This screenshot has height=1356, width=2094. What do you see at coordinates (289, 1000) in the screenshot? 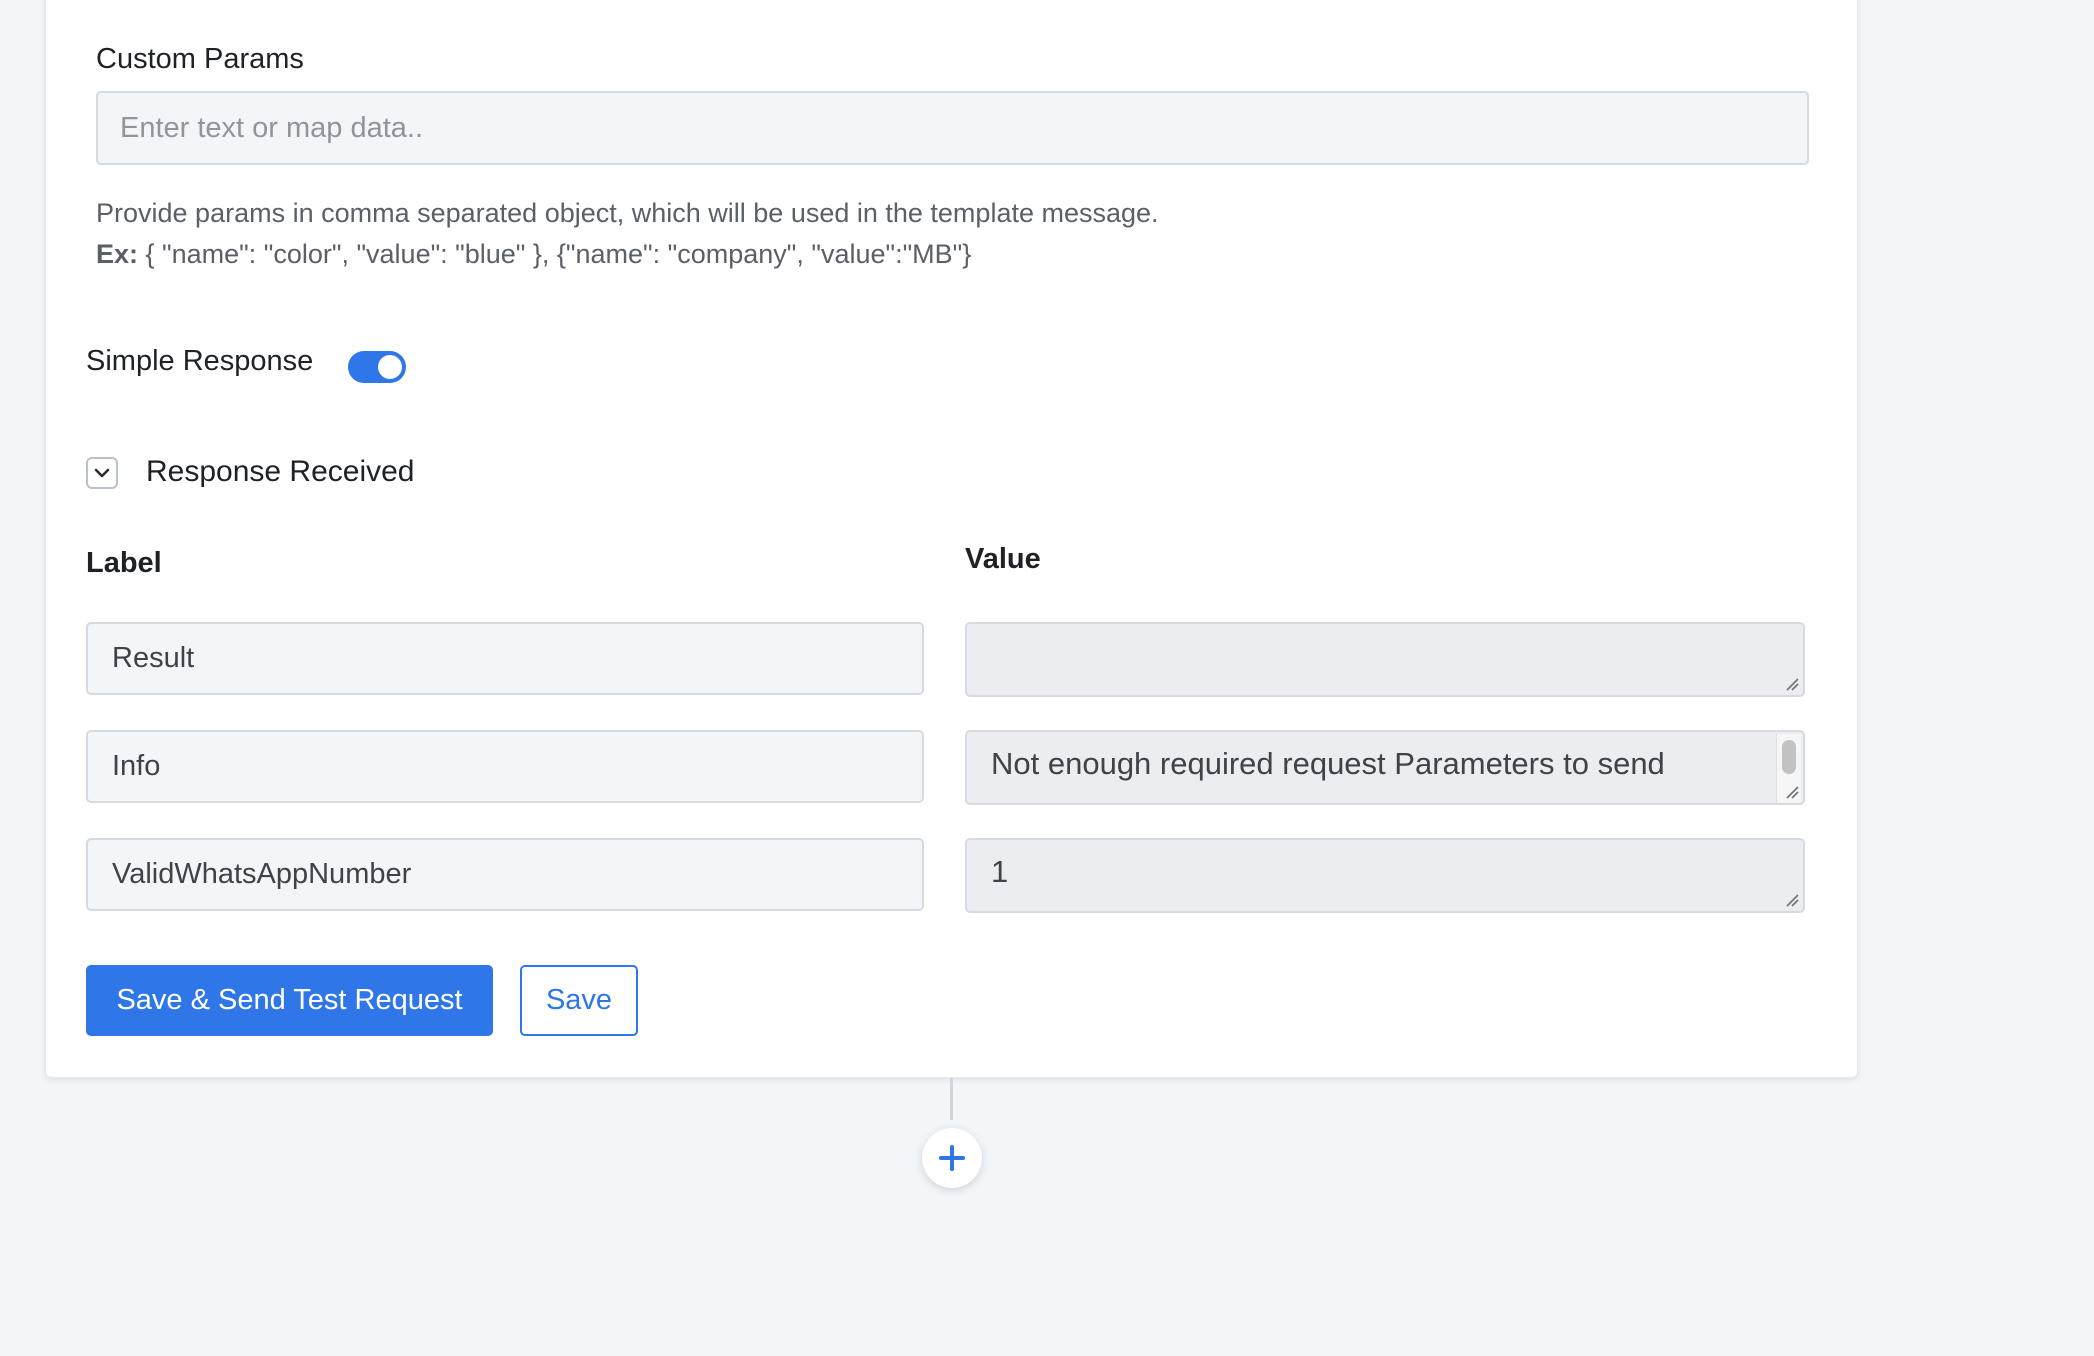
I see `save-and-send-test-request-button: Save & Send Test Request` at bounding box center [289, 1000].